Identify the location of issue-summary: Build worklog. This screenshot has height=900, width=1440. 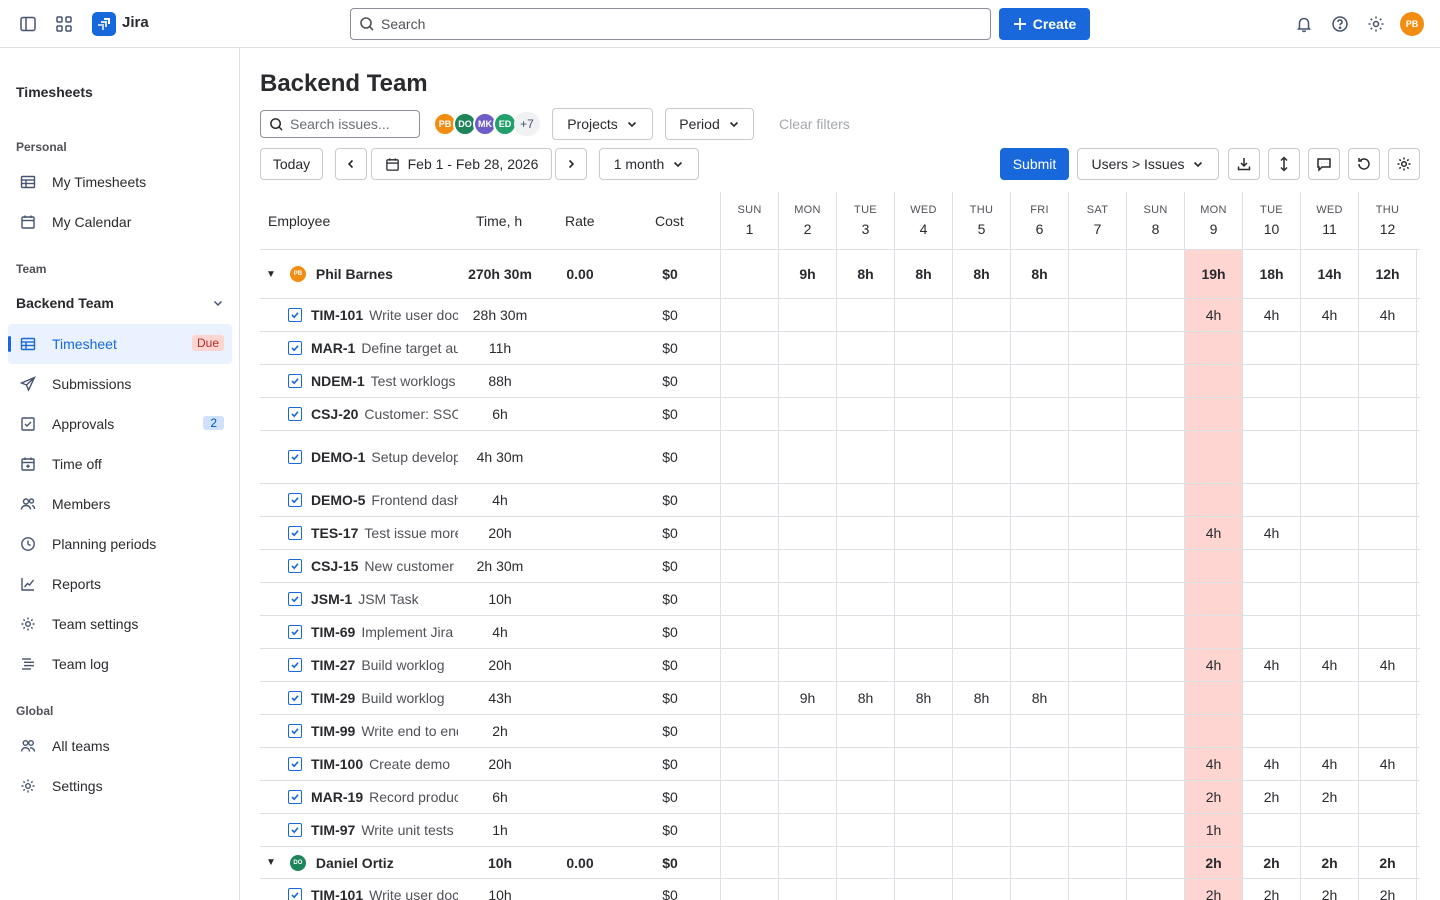
(409, 698).